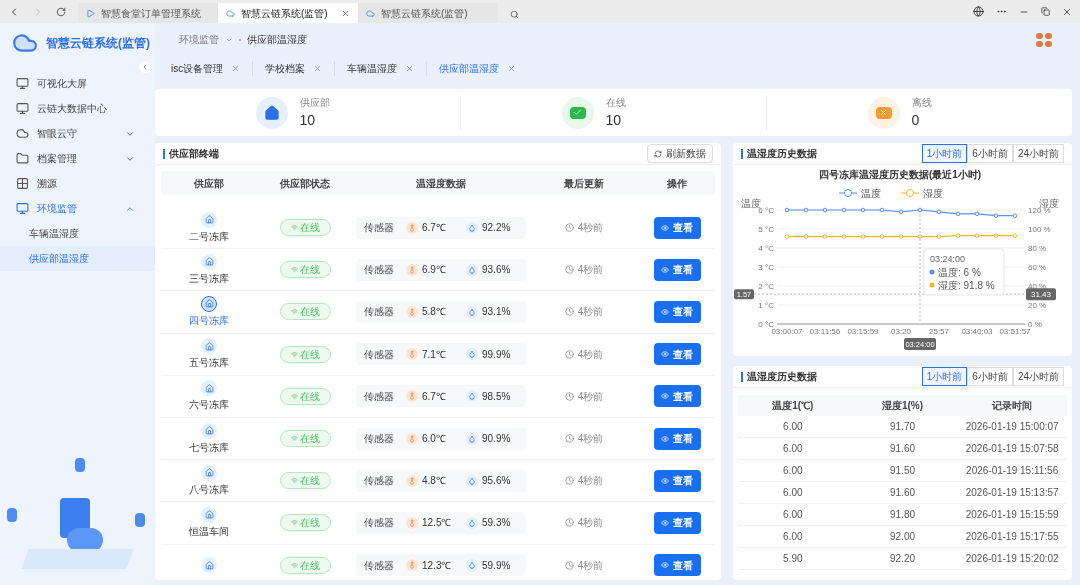  I want to click on tick-label: 60 %, so click(1037, 267).